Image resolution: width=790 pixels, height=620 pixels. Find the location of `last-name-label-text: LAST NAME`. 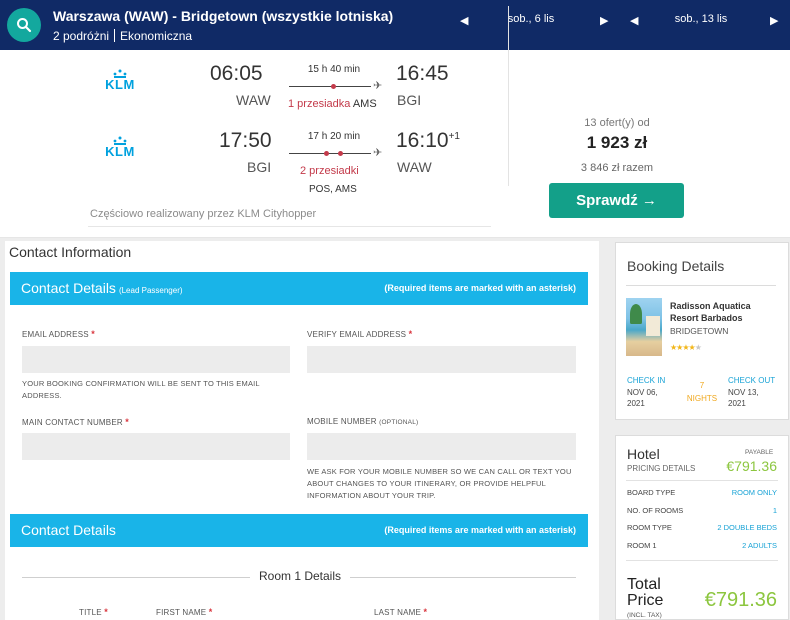

last-name-label-text: LAST NAME is located at coordinates (397, 612).